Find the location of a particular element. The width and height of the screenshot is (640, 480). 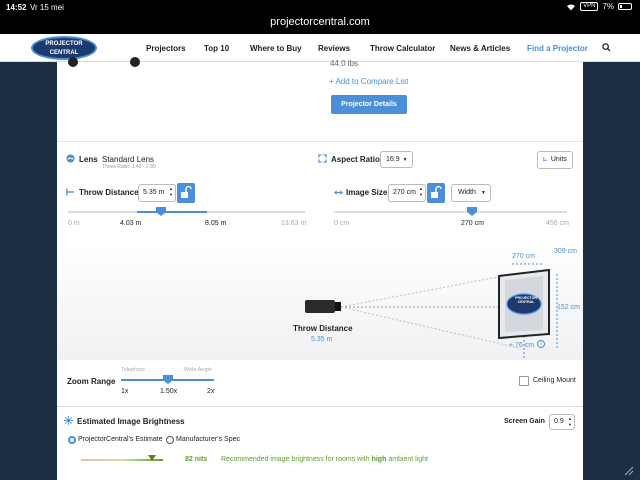

recommendation-level: high is located at coordinates (379, 459).